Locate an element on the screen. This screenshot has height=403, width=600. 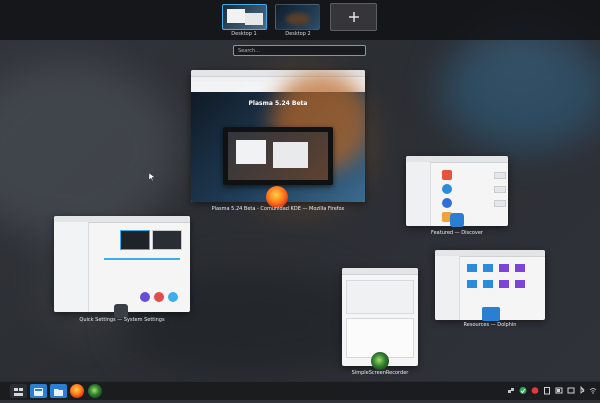
discover-sidebar is located at coordinates (418, 194).